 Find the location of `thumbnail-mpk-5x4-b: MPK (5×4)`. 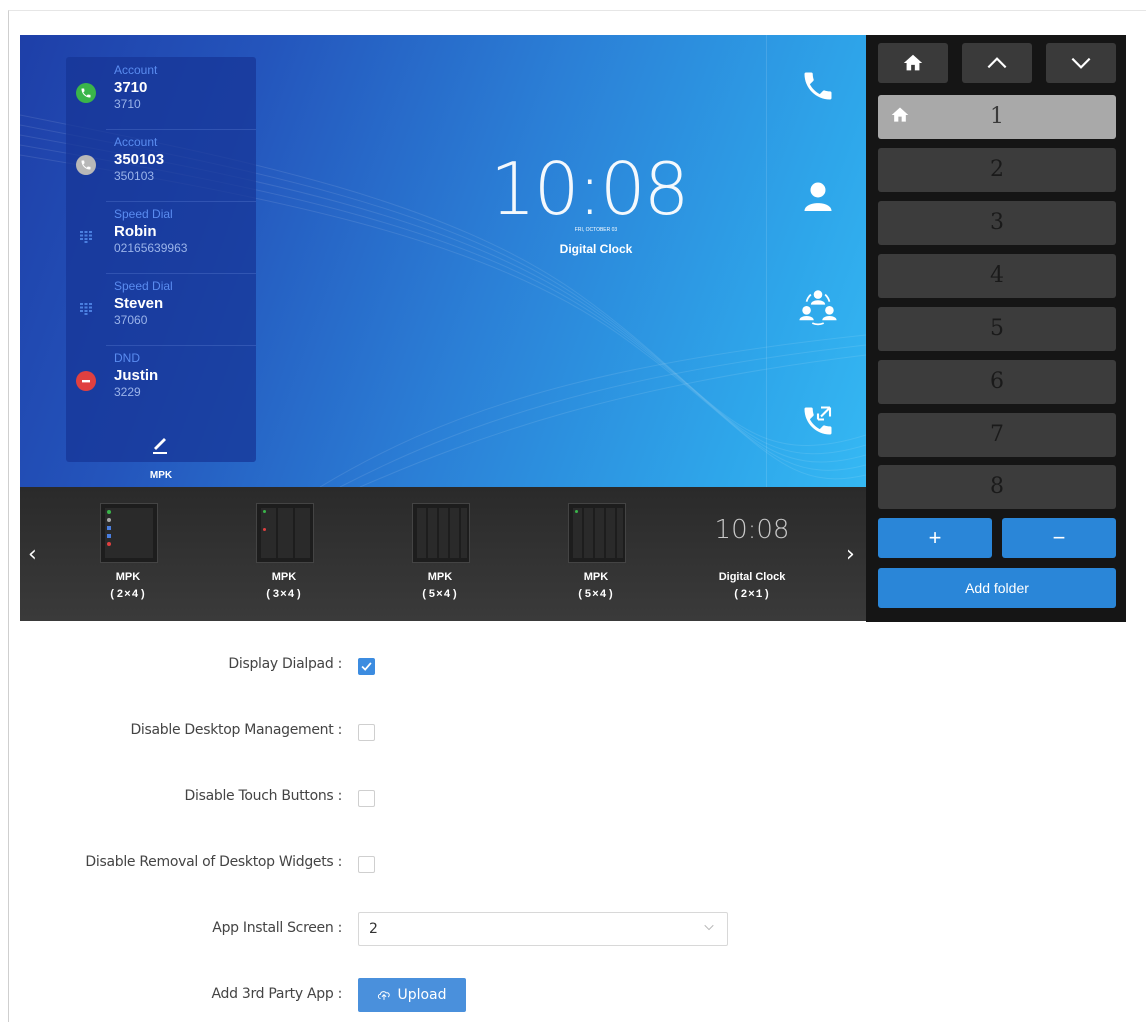

thumbnail-mpk-5x4-b: MPK (5×4) is located at coordinates (596, 558).